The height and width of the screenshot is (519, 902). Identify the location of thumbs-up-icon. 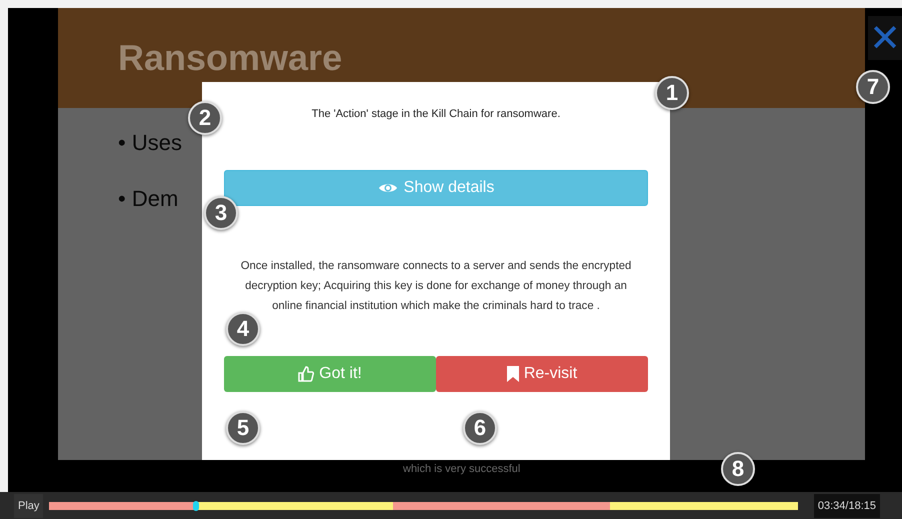
(306, 374).